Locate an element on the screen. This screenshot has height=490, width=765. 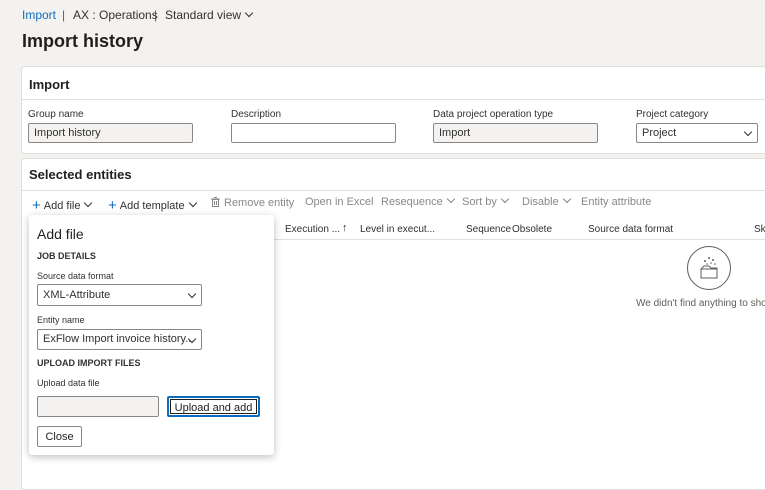
upload-and-add-button: Upload and add is located at coordinates (213, 406).